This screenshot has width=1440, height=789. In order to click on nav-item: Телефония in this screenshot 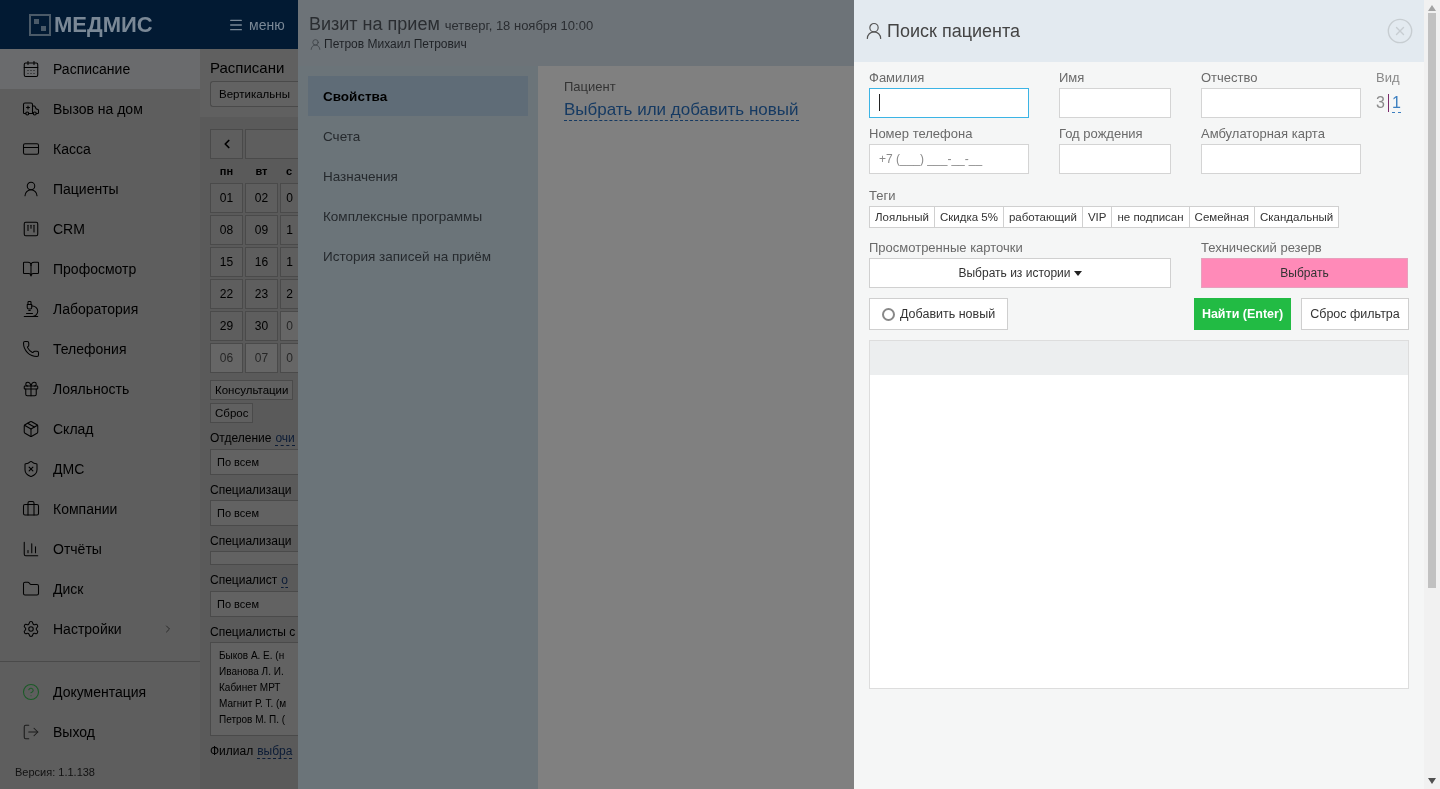, I will do `click(100, 349)`.